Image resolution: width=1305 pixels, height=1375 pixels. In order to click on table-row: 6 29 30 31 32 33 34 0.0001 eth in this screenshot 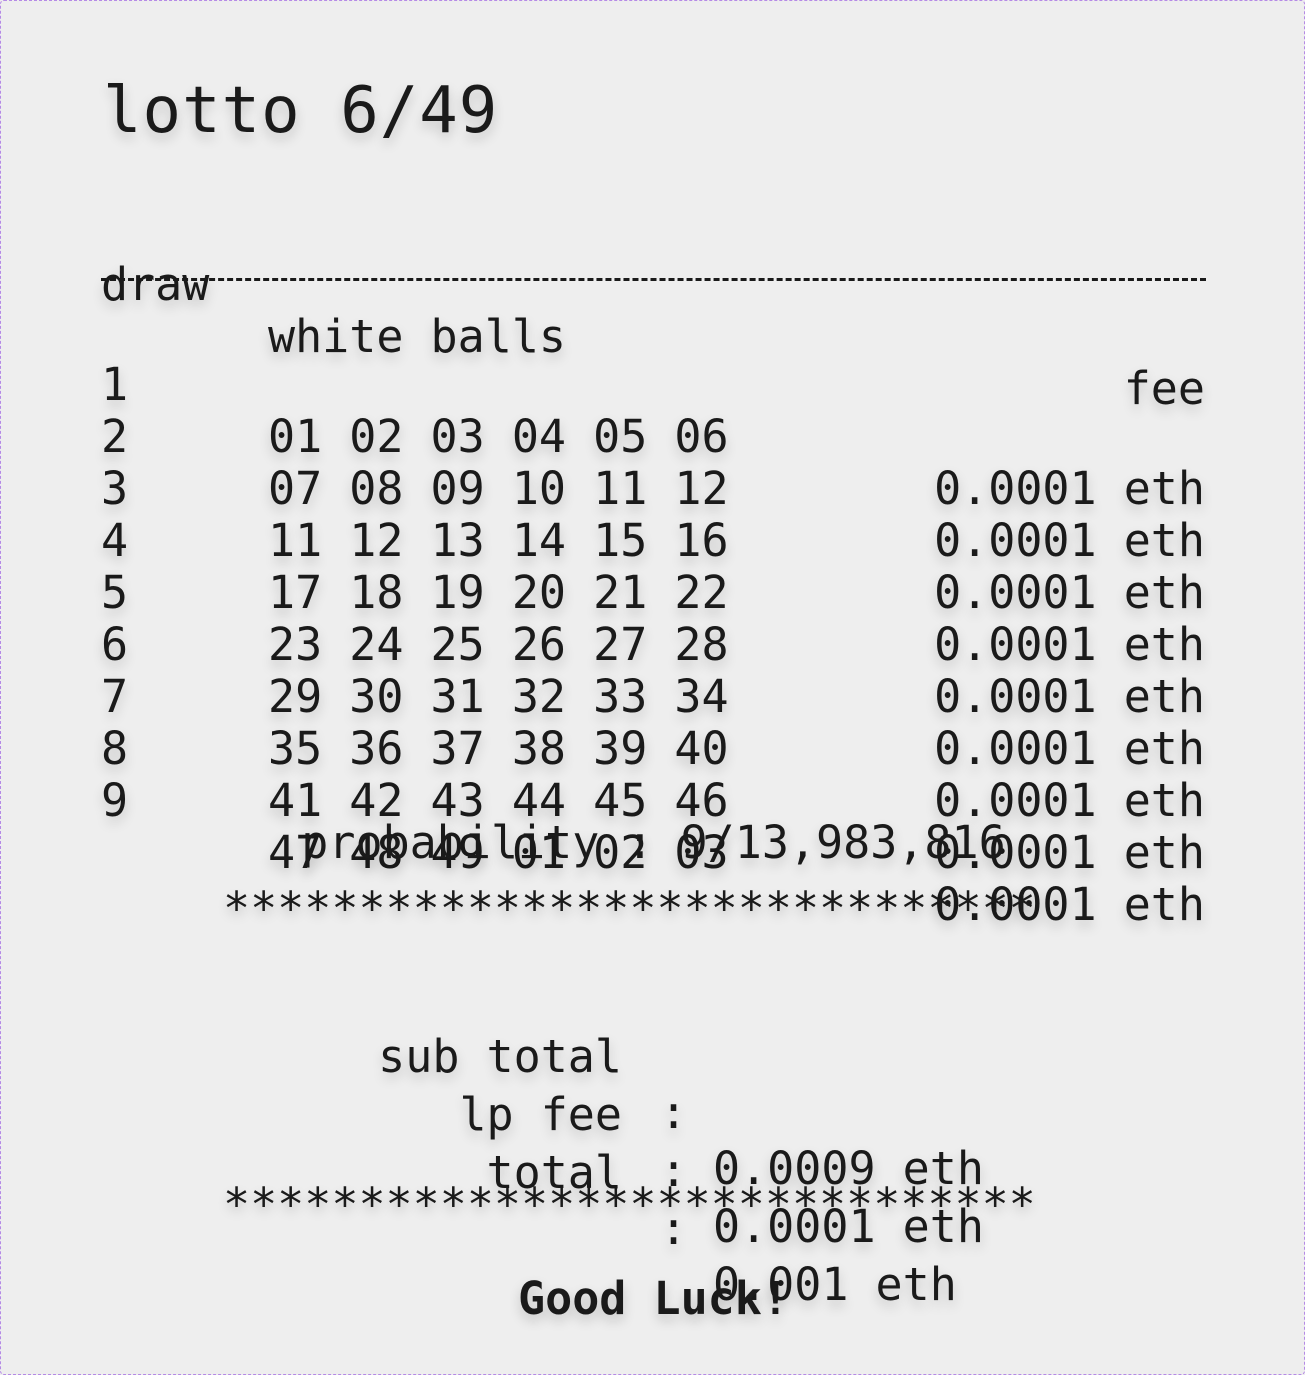, I will do `click(653, 671)`.